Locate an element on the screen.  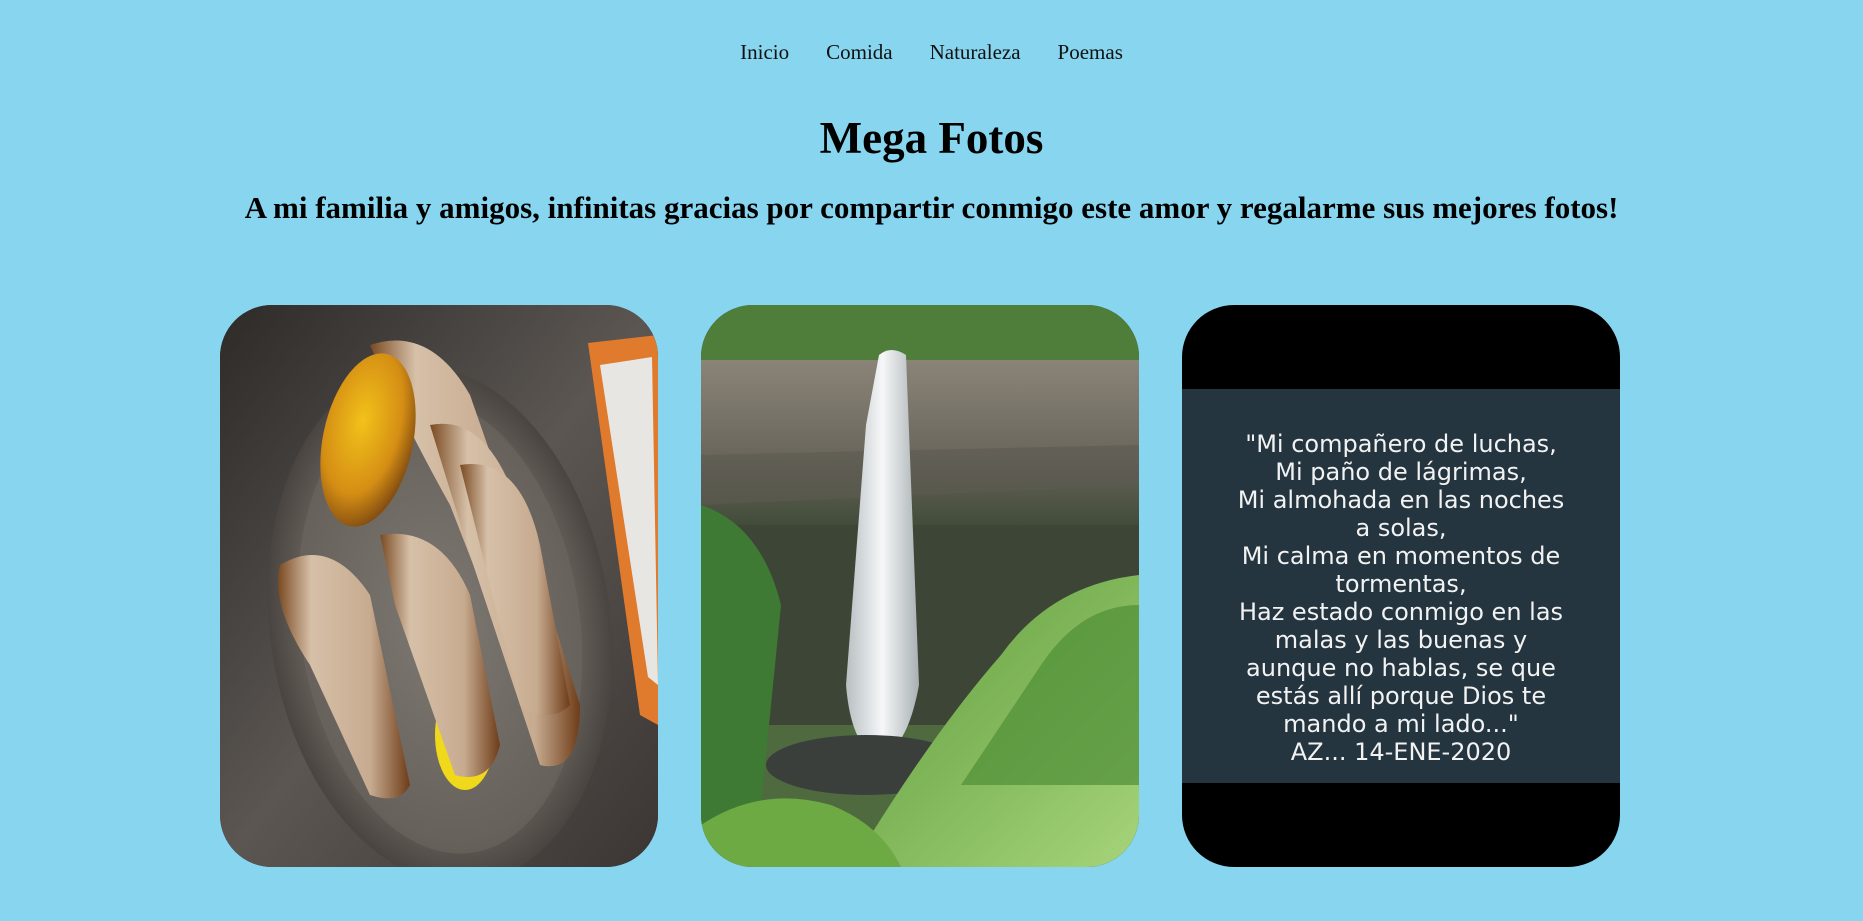
nav-link-naturaleza: Naturaleza is located at coordinates (975, 52).